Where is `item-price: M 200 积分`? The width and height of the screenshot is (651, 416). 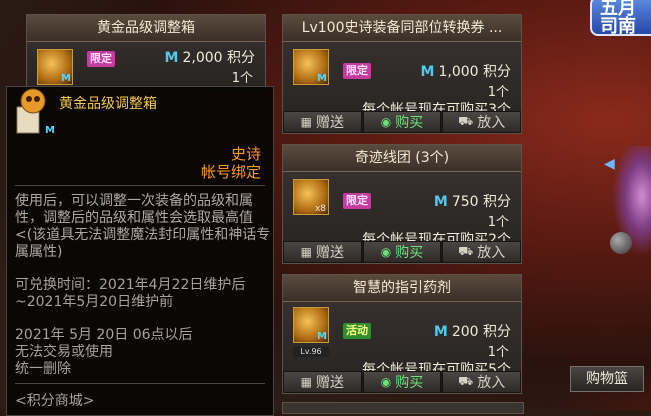 item-price: M 200 积分 is located at coordinates (472, 332).